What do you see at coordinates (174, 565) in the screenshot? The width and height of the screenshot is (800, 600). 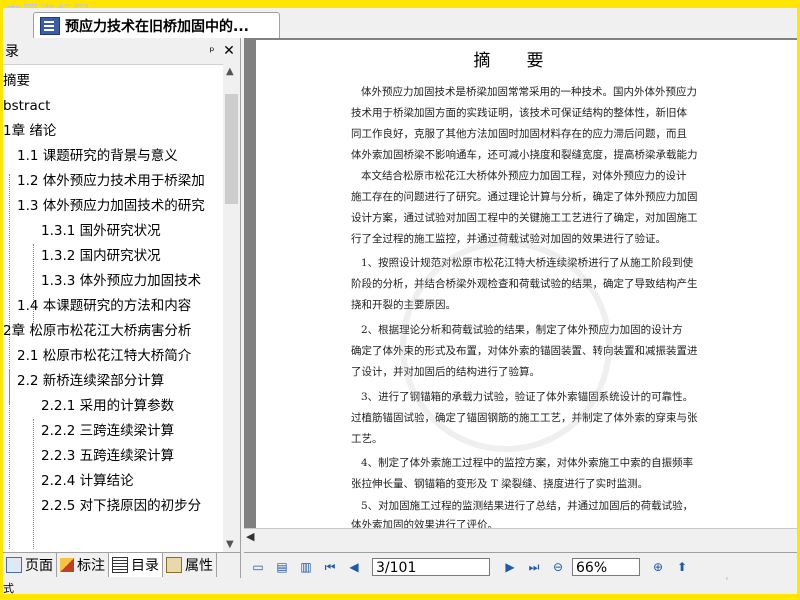 I see `properties-icon` at bounding box center [174, 565].